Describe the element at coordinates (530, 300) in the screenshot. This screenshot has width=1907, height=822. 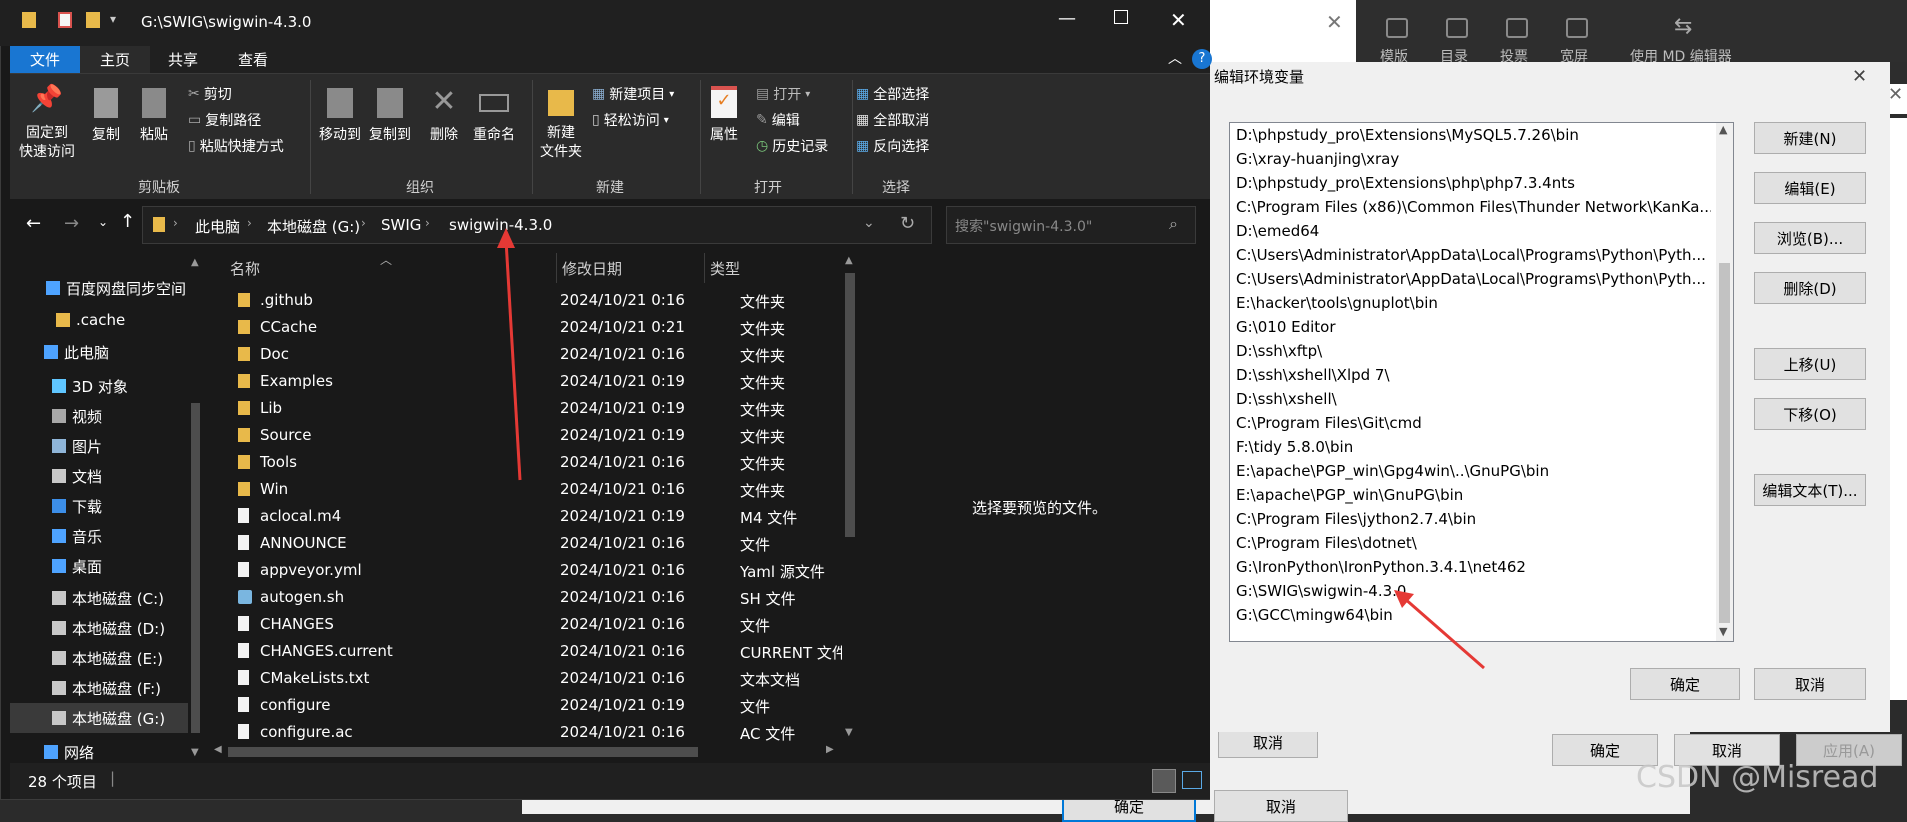
I see `file-row: .github 2024/10/21 0:16 文件夹` at that location.